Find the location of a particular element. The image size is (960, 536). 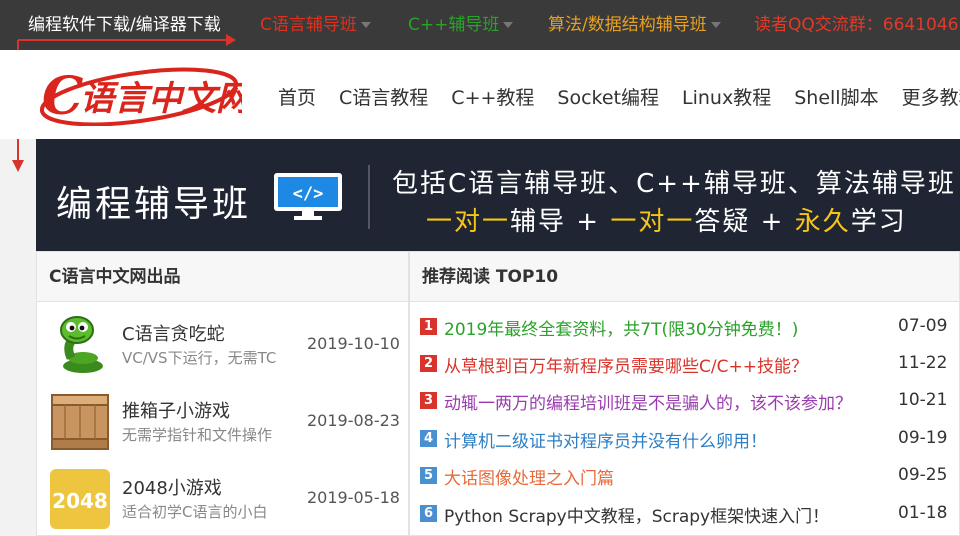

topbar-link-download: 编程软件下载/编译器下载 is located at coordinates (124, 25).